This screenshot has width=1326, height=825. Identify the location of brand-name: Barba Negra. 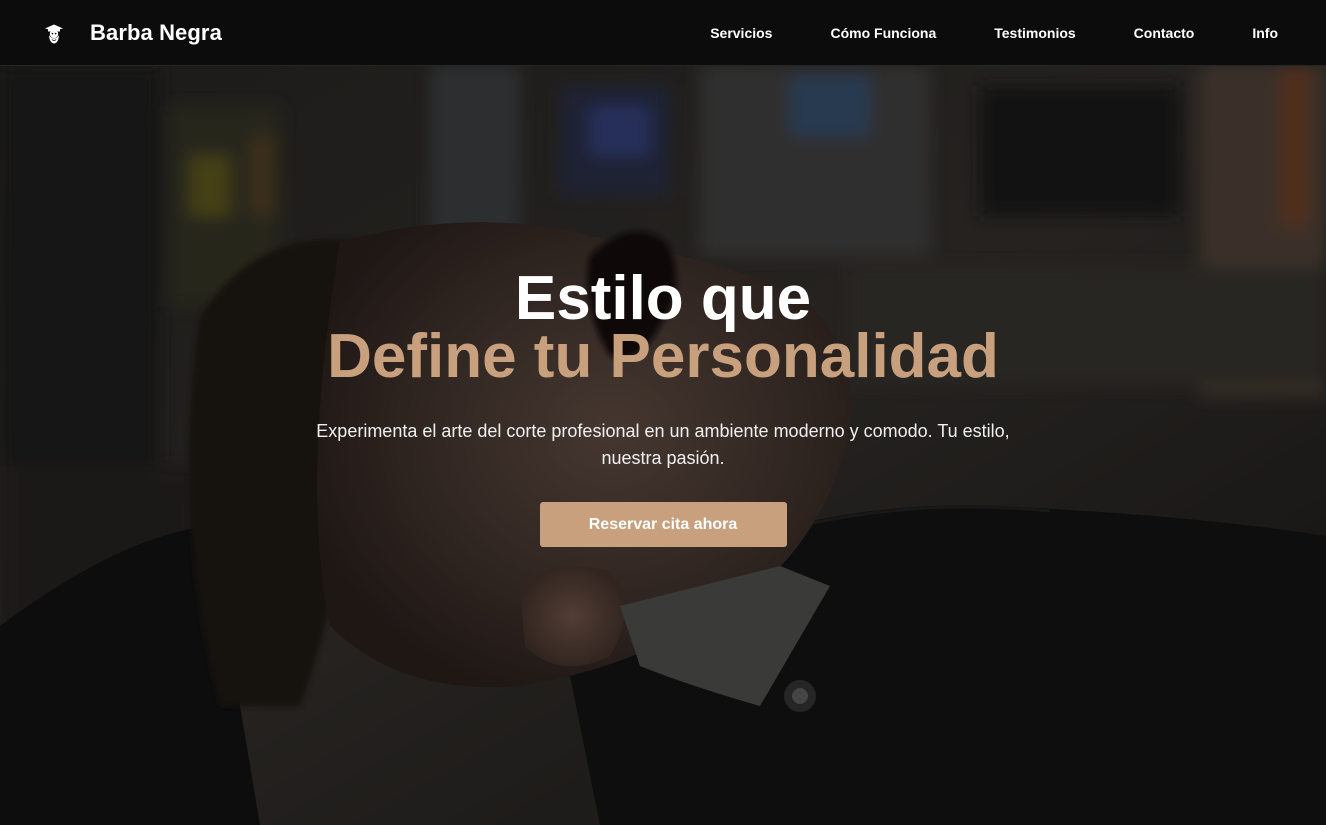
(156, 32).